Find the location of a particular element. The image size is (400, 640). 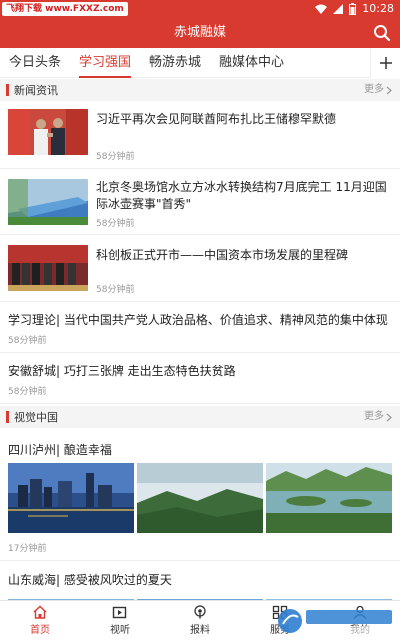

plus-icon is located at coordinates (385, 63).